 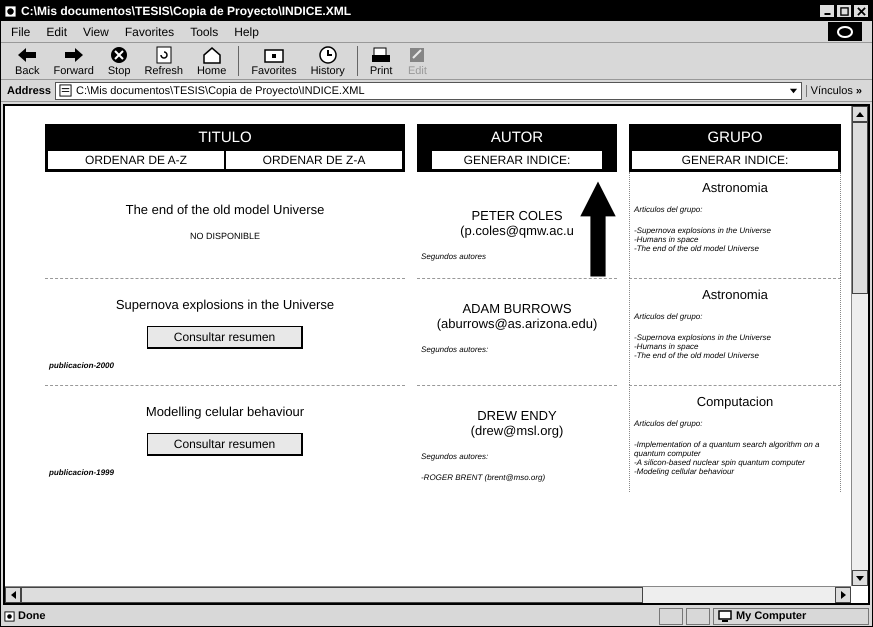 What do you see at coordinates (119, 61) in the screenshot?
I see `toolbar-button: Stop` at bounding box center [119, 61].